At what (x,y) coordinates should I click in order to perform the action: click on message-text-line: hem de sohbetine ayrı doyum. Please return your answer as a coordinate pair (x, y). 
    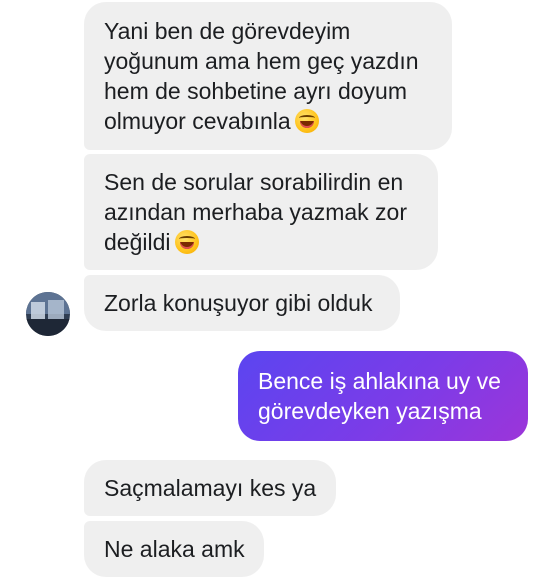
    Looking at the image, I should click on (256, 91).